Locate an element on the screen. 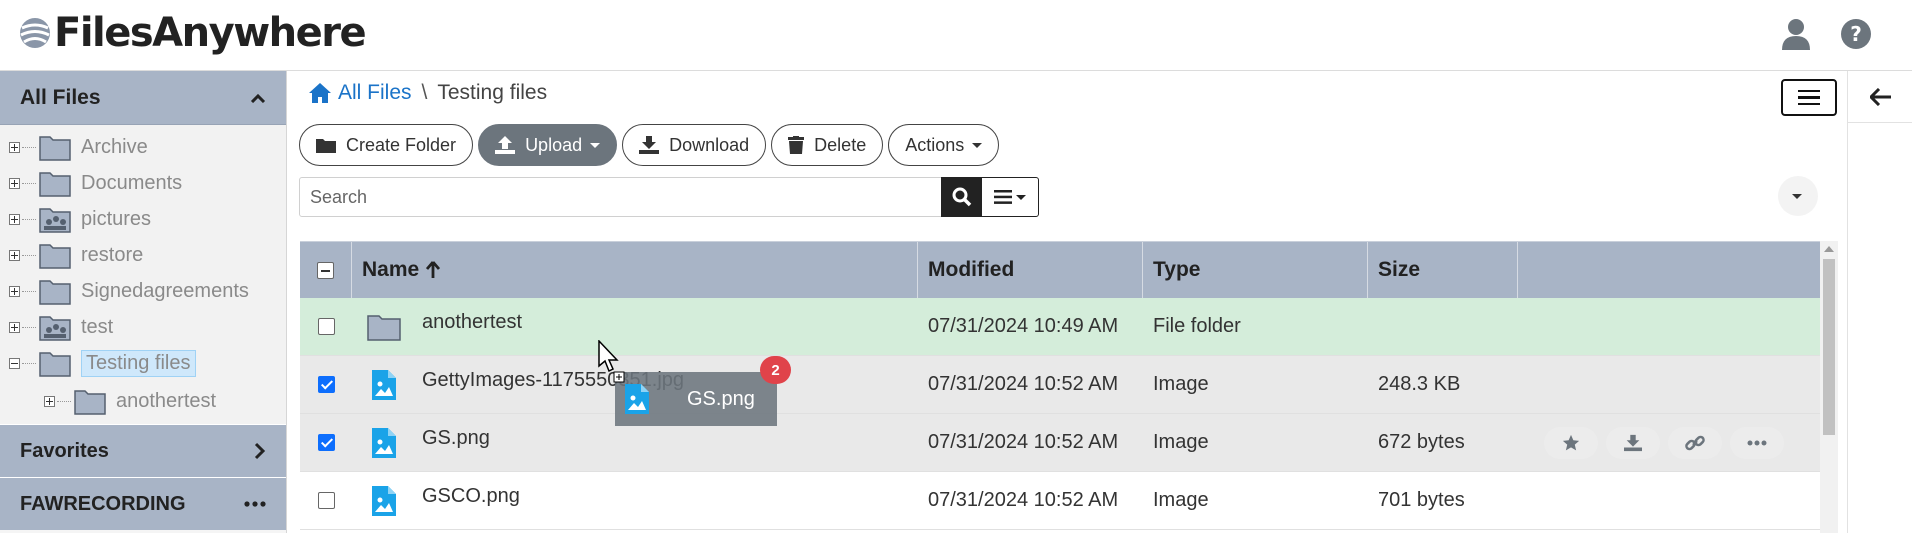  create-folder-button: Create Folder is located at coordinates (386, 145).